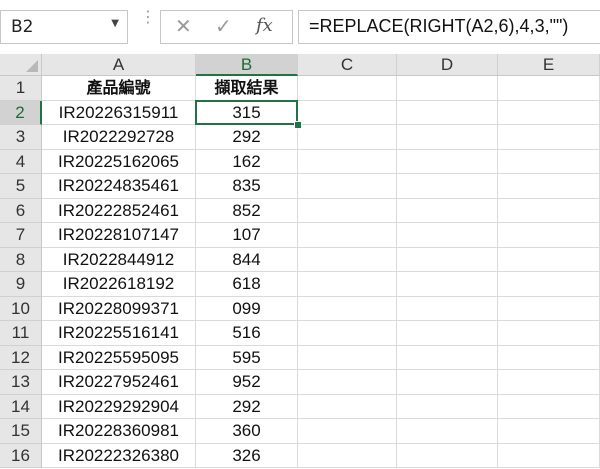  Describe the element at coordinates (247, 308) in the screenshot. I see `cell-b10: 099` at that location.